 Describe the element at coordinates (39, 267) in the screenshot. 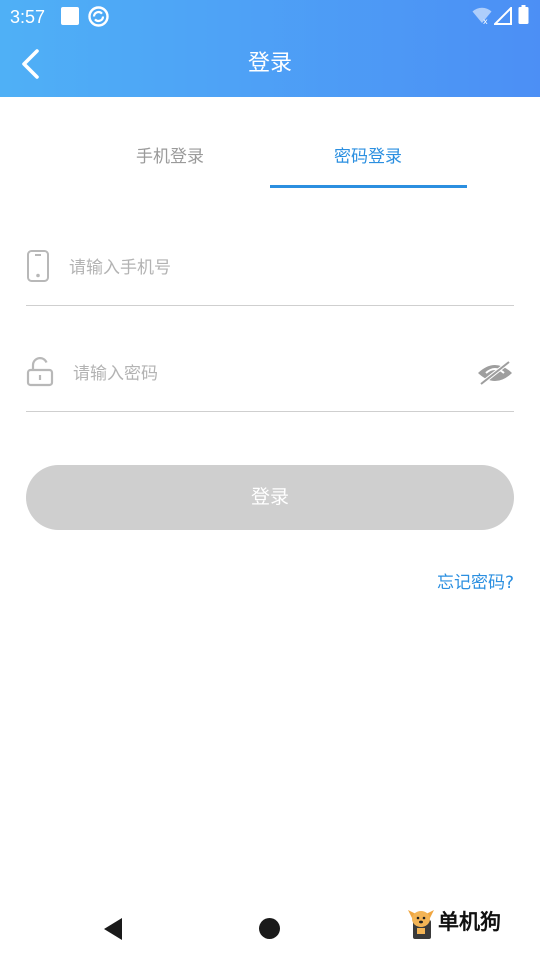

I see `phone-icon` at that location.